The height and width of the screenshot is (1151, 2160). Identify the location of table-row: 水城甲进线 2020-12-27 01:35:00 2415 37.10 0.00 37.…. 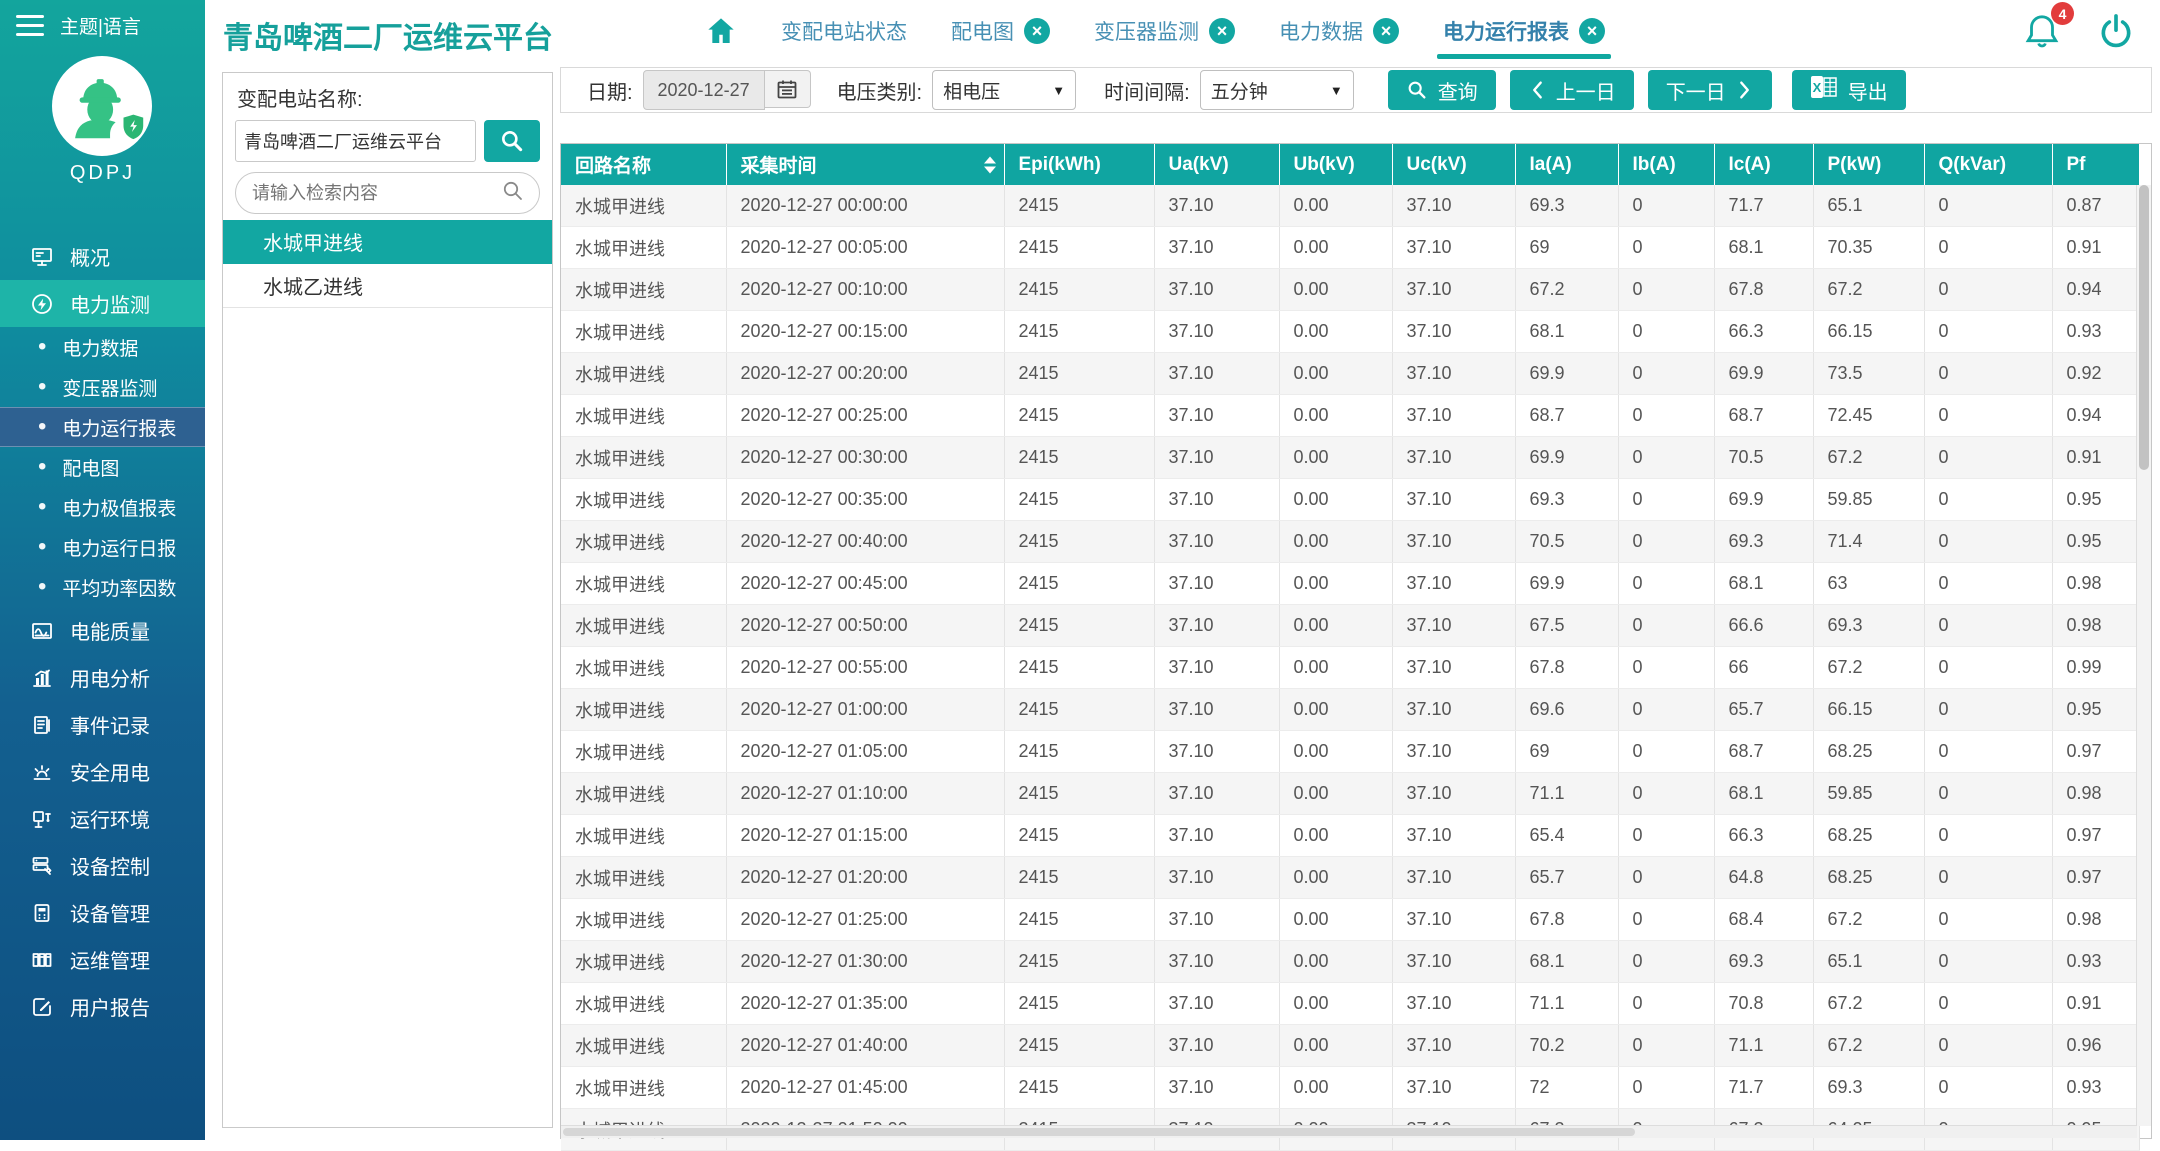
(1350, 1003).